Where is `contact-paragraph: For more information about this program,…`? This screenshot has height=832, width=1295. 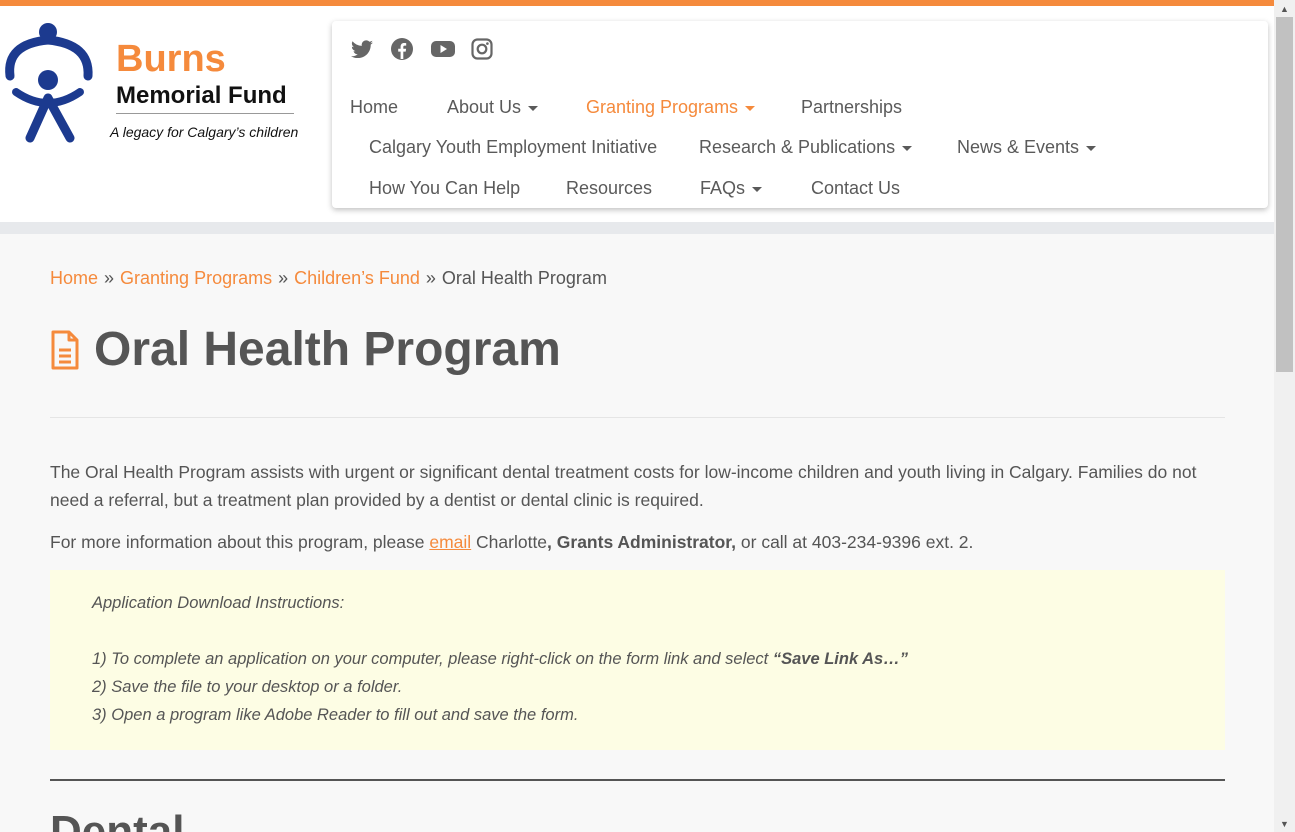
contact-paragraph: For more information about this program,… is located at coordinates (512, 542).